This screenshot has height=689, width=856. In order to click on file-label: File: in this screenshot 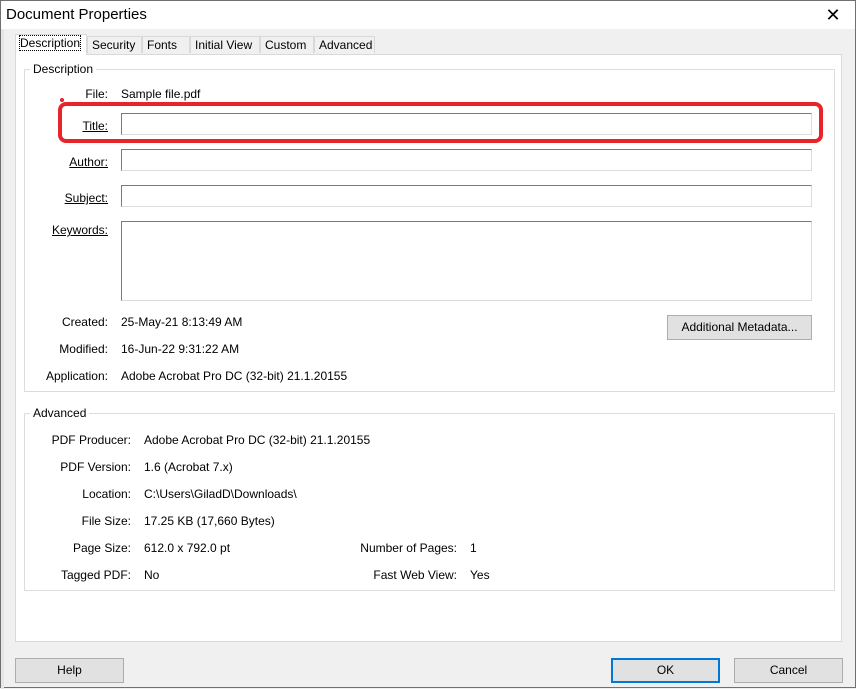, I will do `click(96, 94)`.